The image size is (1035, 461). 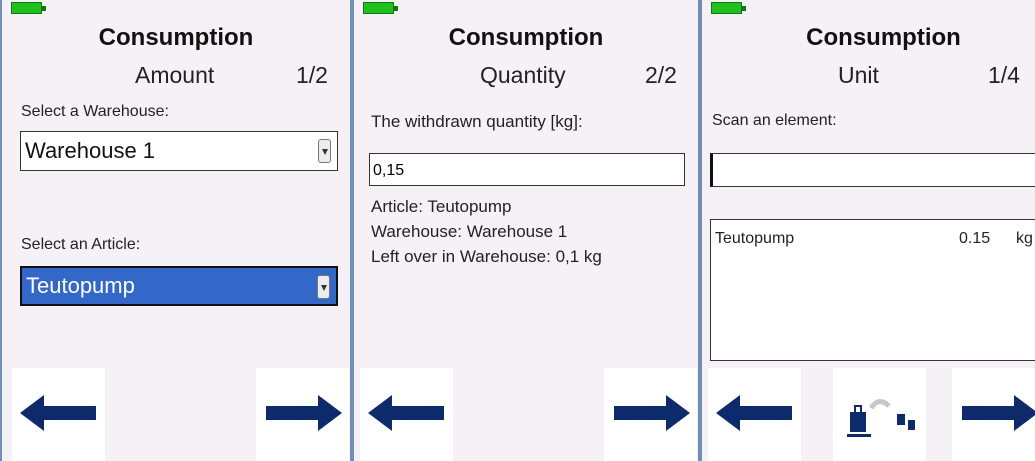 What do you see at coordinates (872, 290) in the screenshot?
I see `element-list: Teutopump 0.15 kg` at bounding box center [872, 290].